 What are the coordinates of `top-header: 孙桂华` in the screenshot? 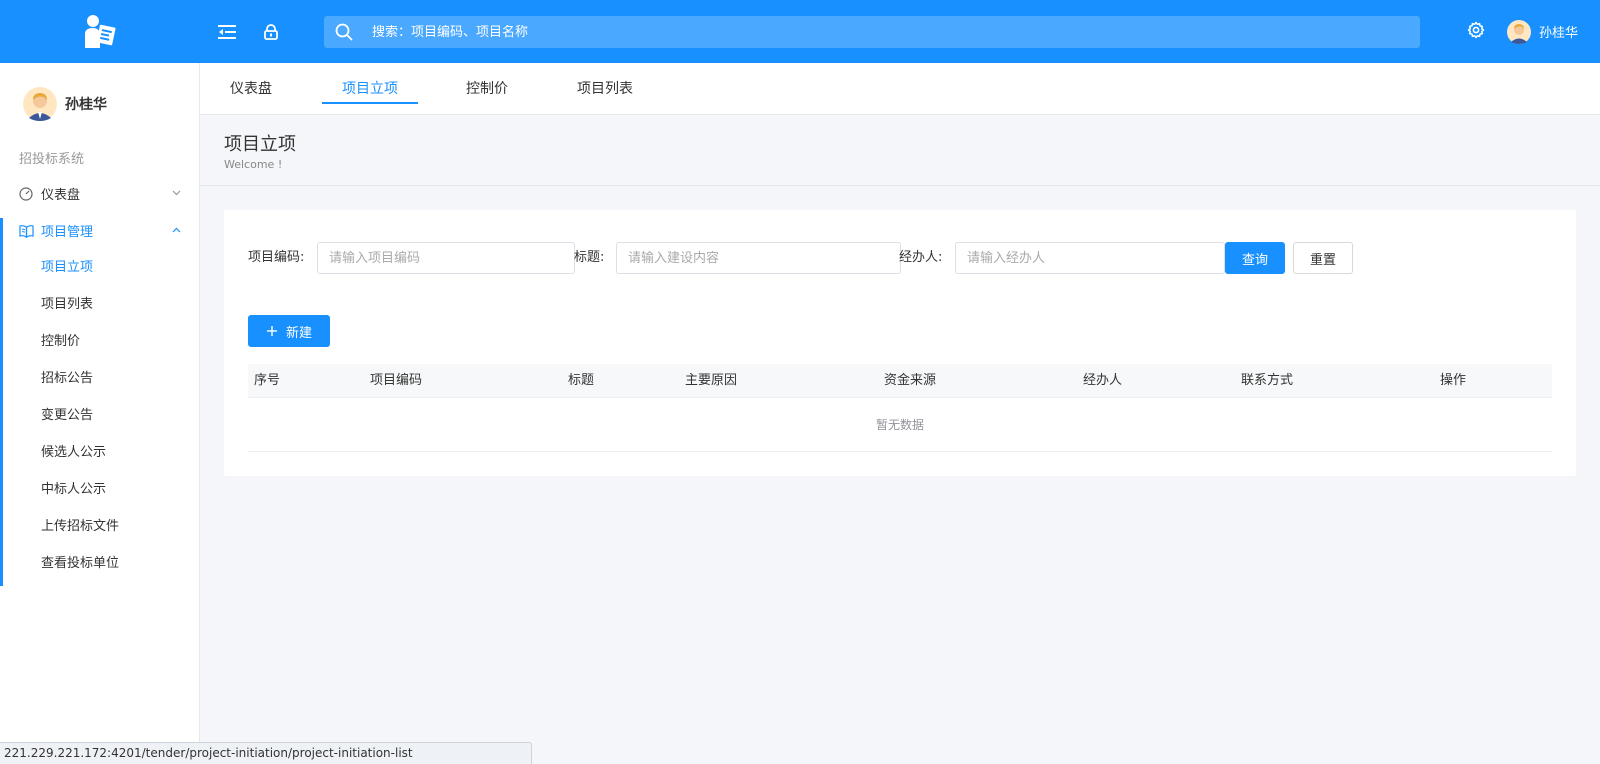 It's located at (800, 31).